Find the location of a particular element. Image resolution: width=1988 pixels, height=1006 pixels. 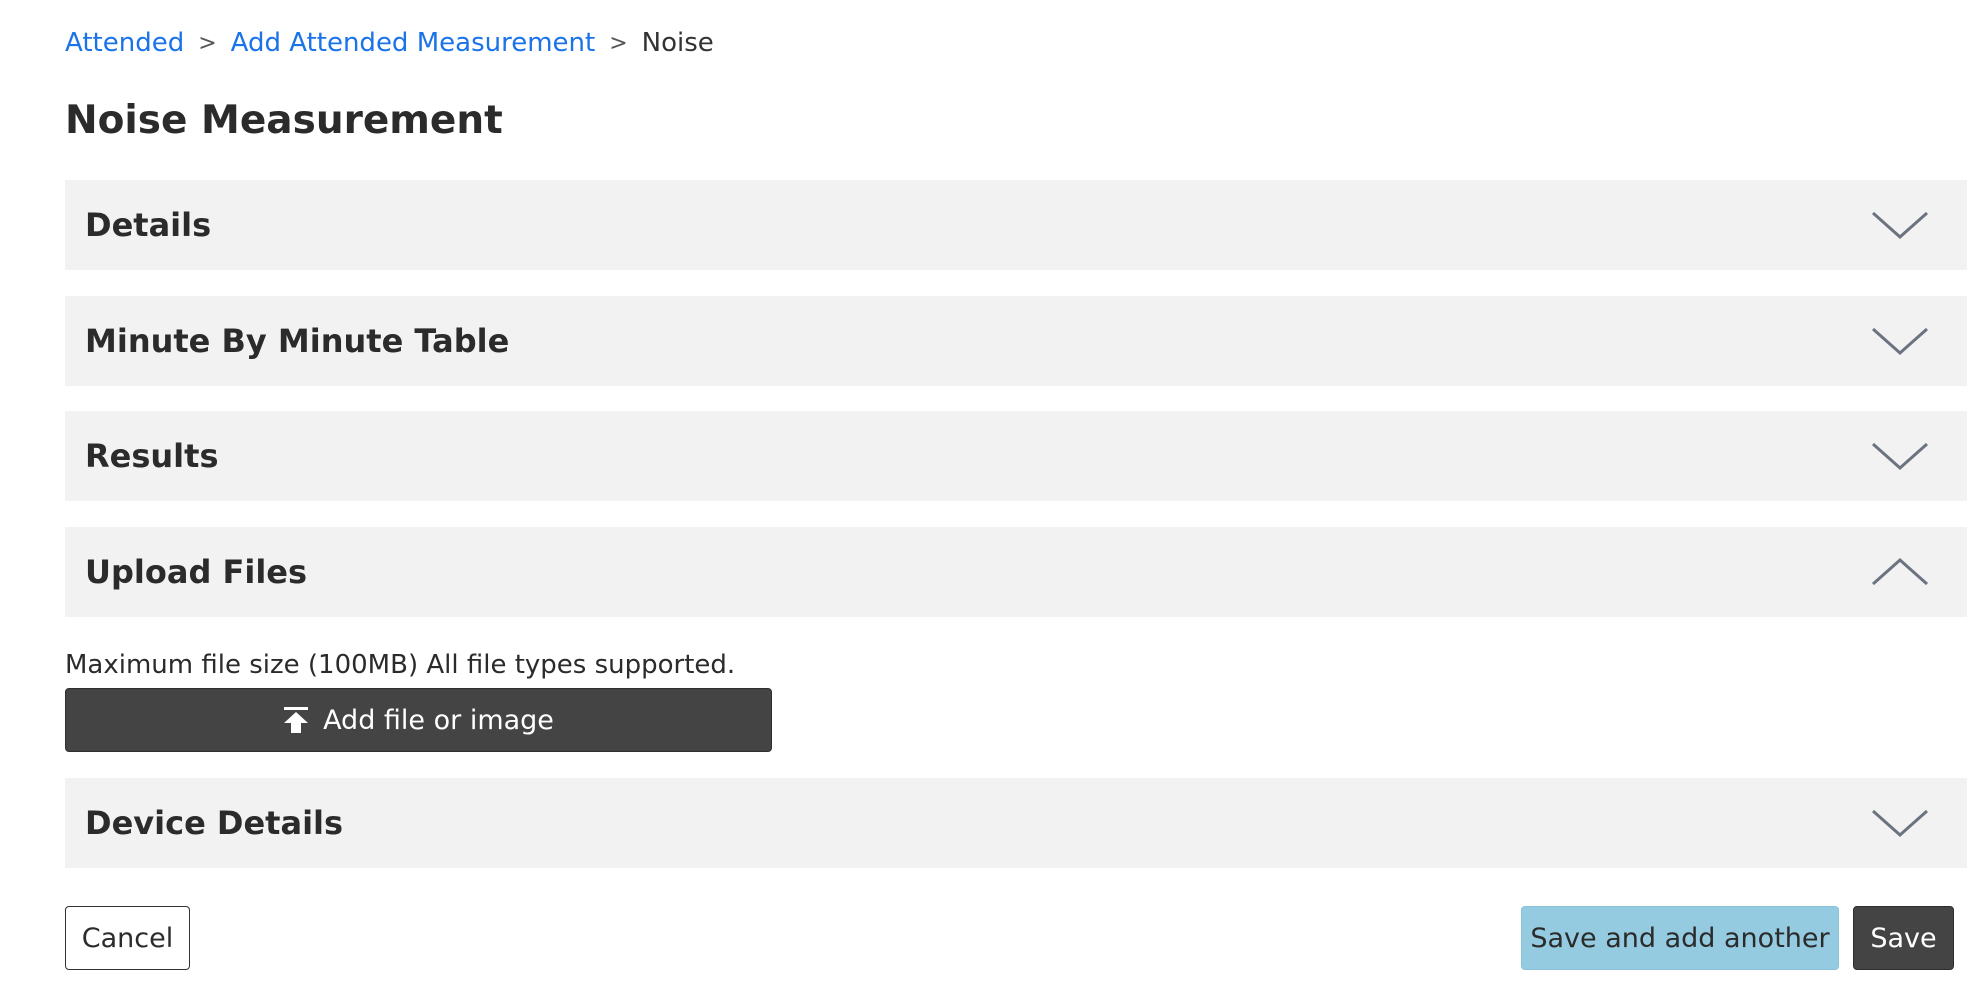

add-file-button: Add file or image is located at coordinates (418, 720).